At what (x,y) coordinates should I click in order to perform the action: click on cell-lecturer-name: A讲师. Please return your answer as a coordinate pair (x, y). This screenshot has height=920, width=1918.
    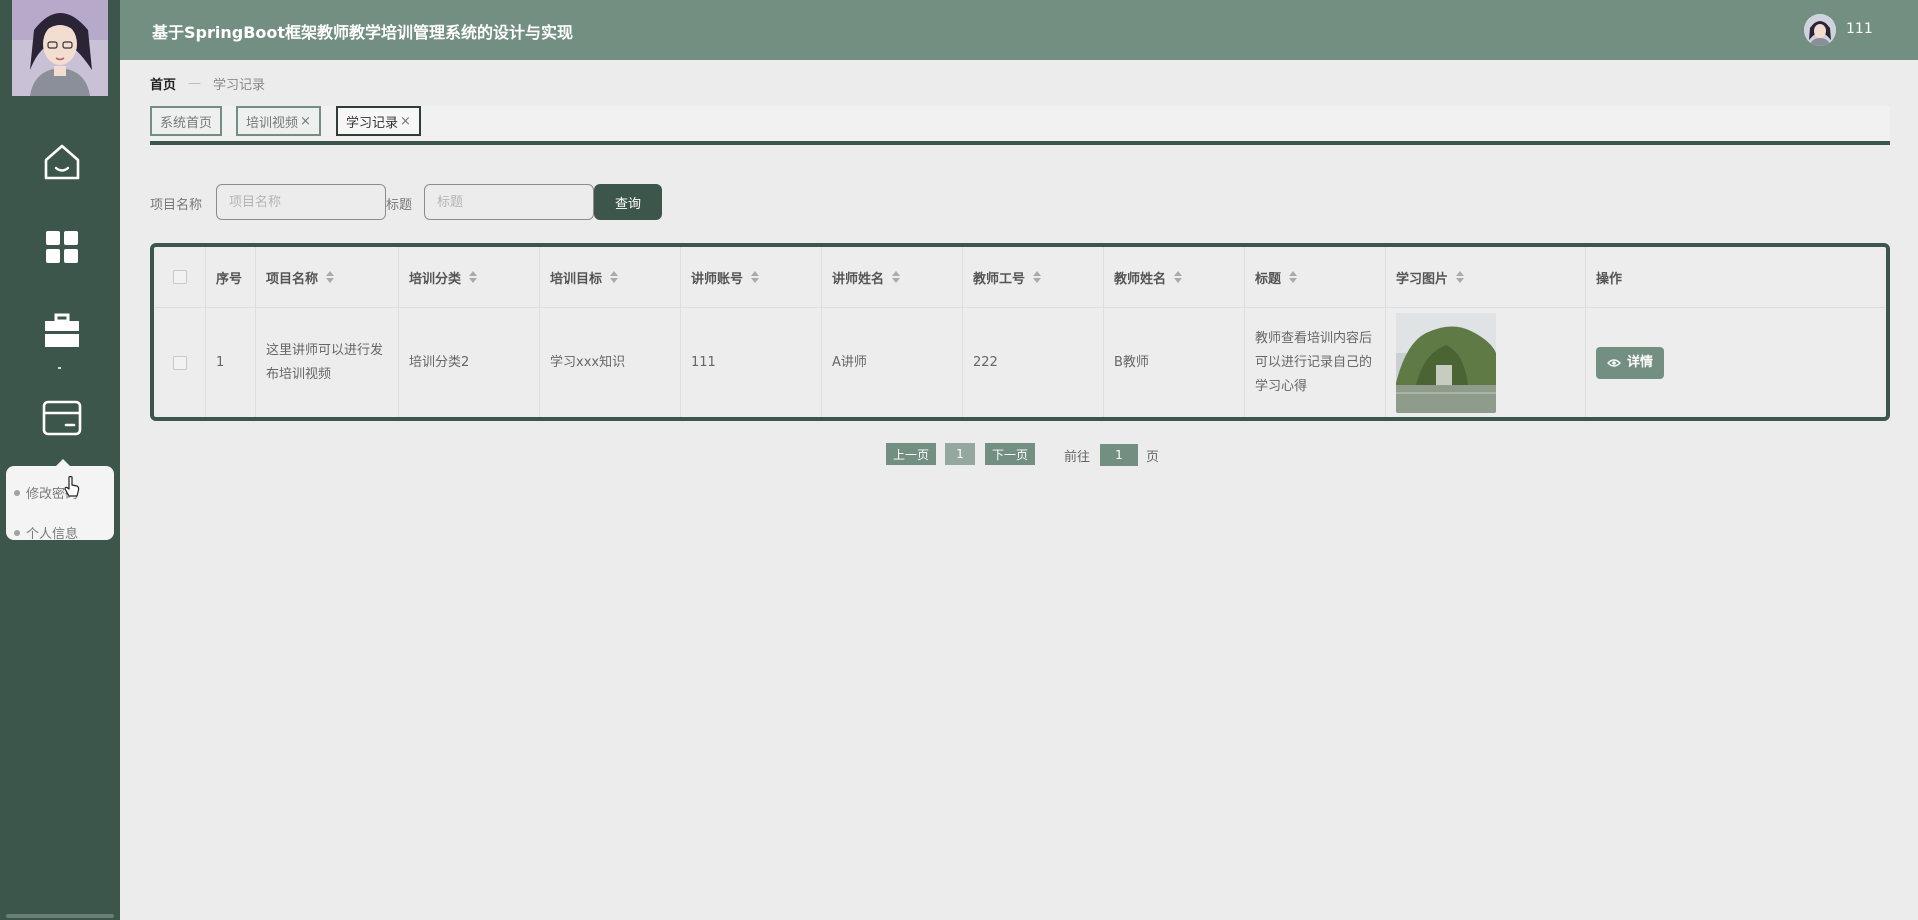
    Looking at the image, I should click on (892, 362).